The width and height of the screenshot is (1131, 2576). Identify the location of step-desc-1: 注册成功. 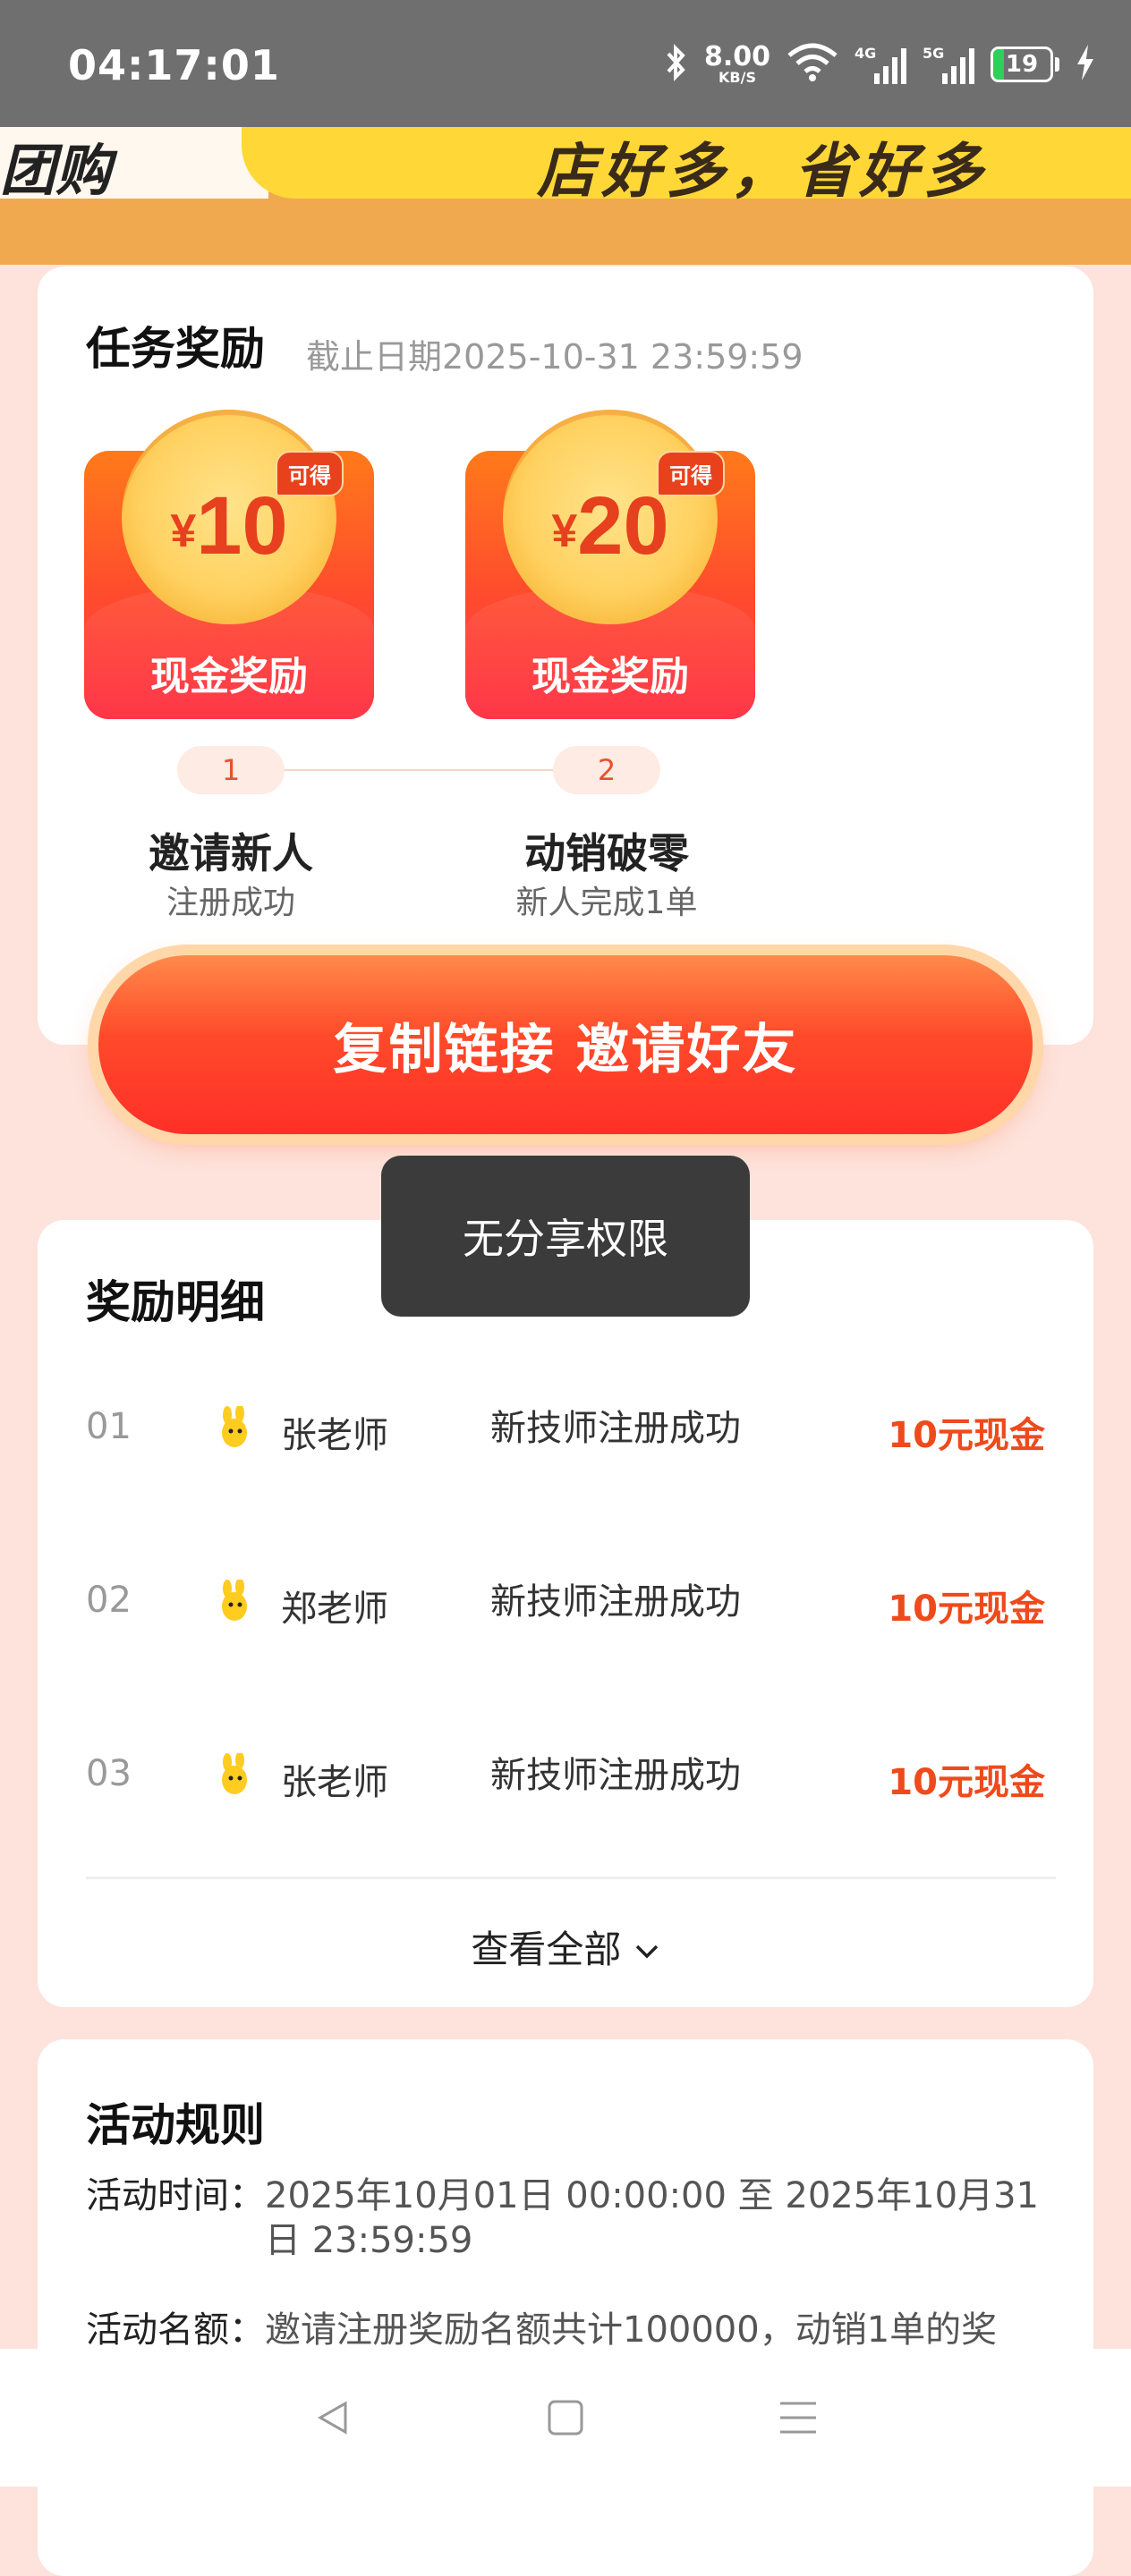
(230, 903).